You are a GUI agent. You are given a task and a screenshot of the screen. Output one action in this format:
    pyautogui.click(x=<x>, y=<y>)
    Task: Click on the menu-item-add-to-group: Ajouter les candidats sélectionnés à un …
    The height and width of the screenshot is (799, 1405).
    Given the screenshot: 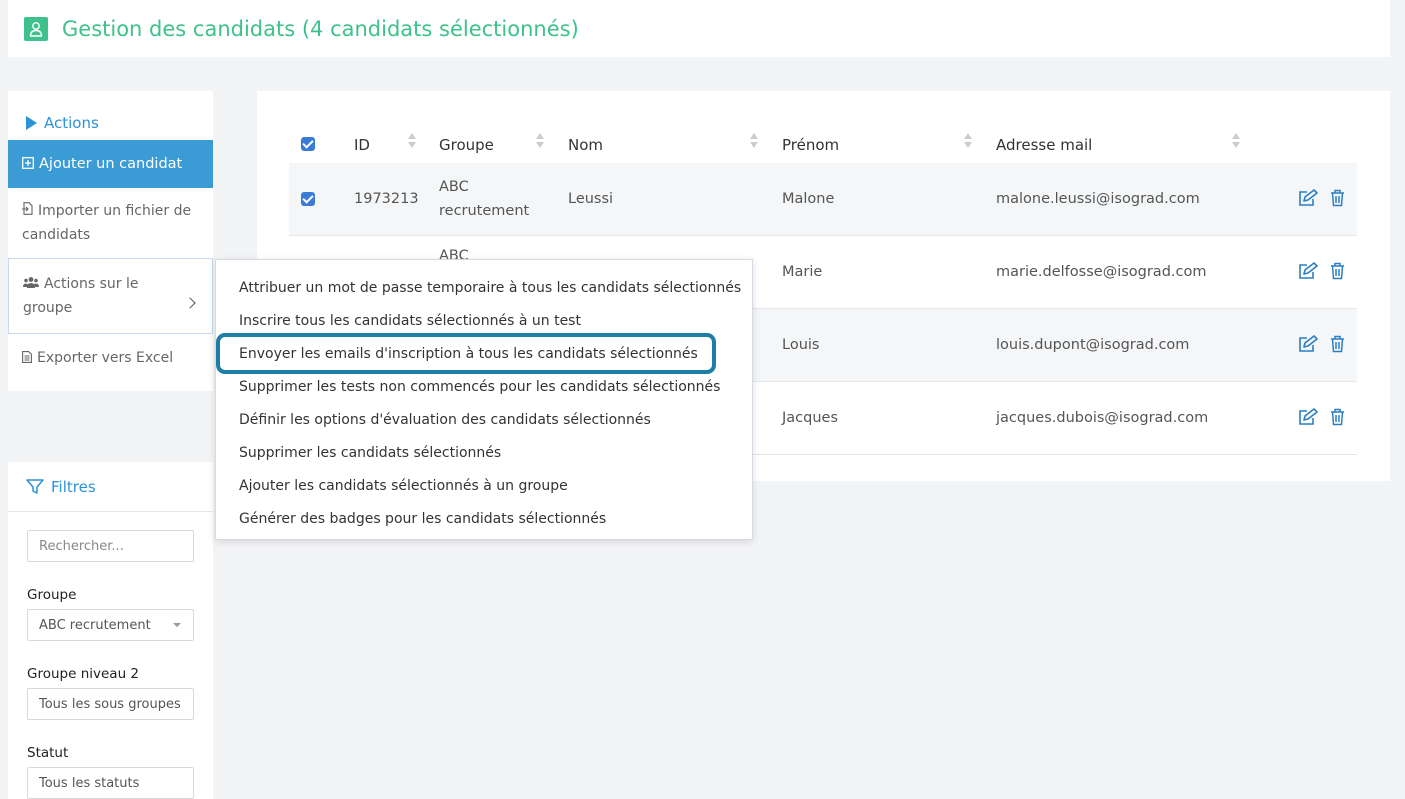 What is the action you would take?
    pyautogui.click(x=484, y=485)
    